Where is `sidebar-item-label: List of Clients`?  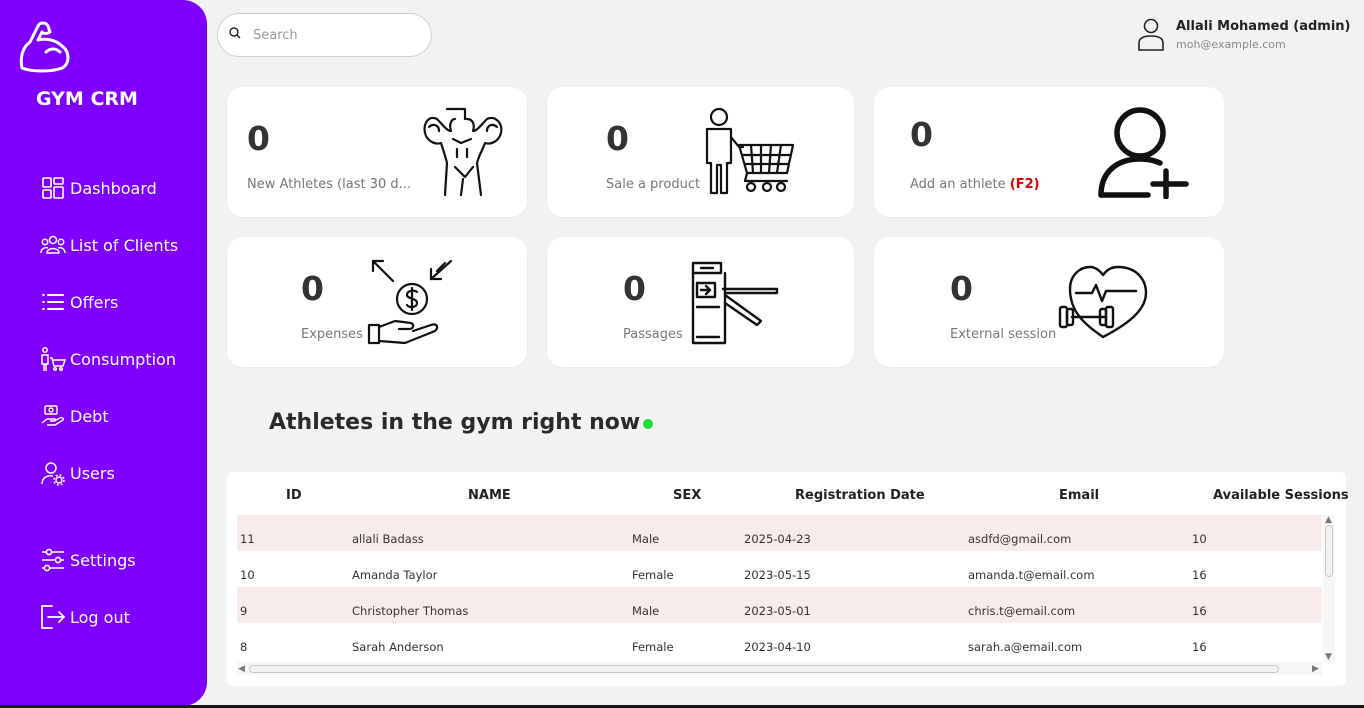
sidebar-item-label: List of Clients is located at coordinates (124, 245).